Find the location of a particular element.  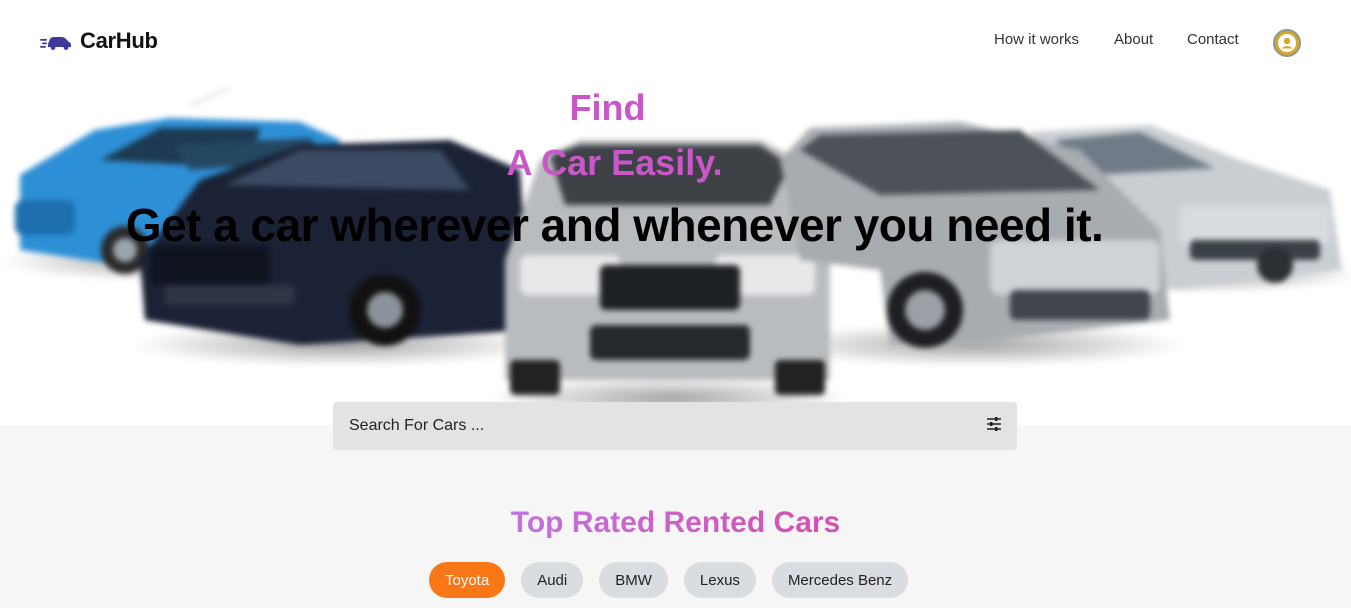

sliders-icon is located at coordinates (994, 426).